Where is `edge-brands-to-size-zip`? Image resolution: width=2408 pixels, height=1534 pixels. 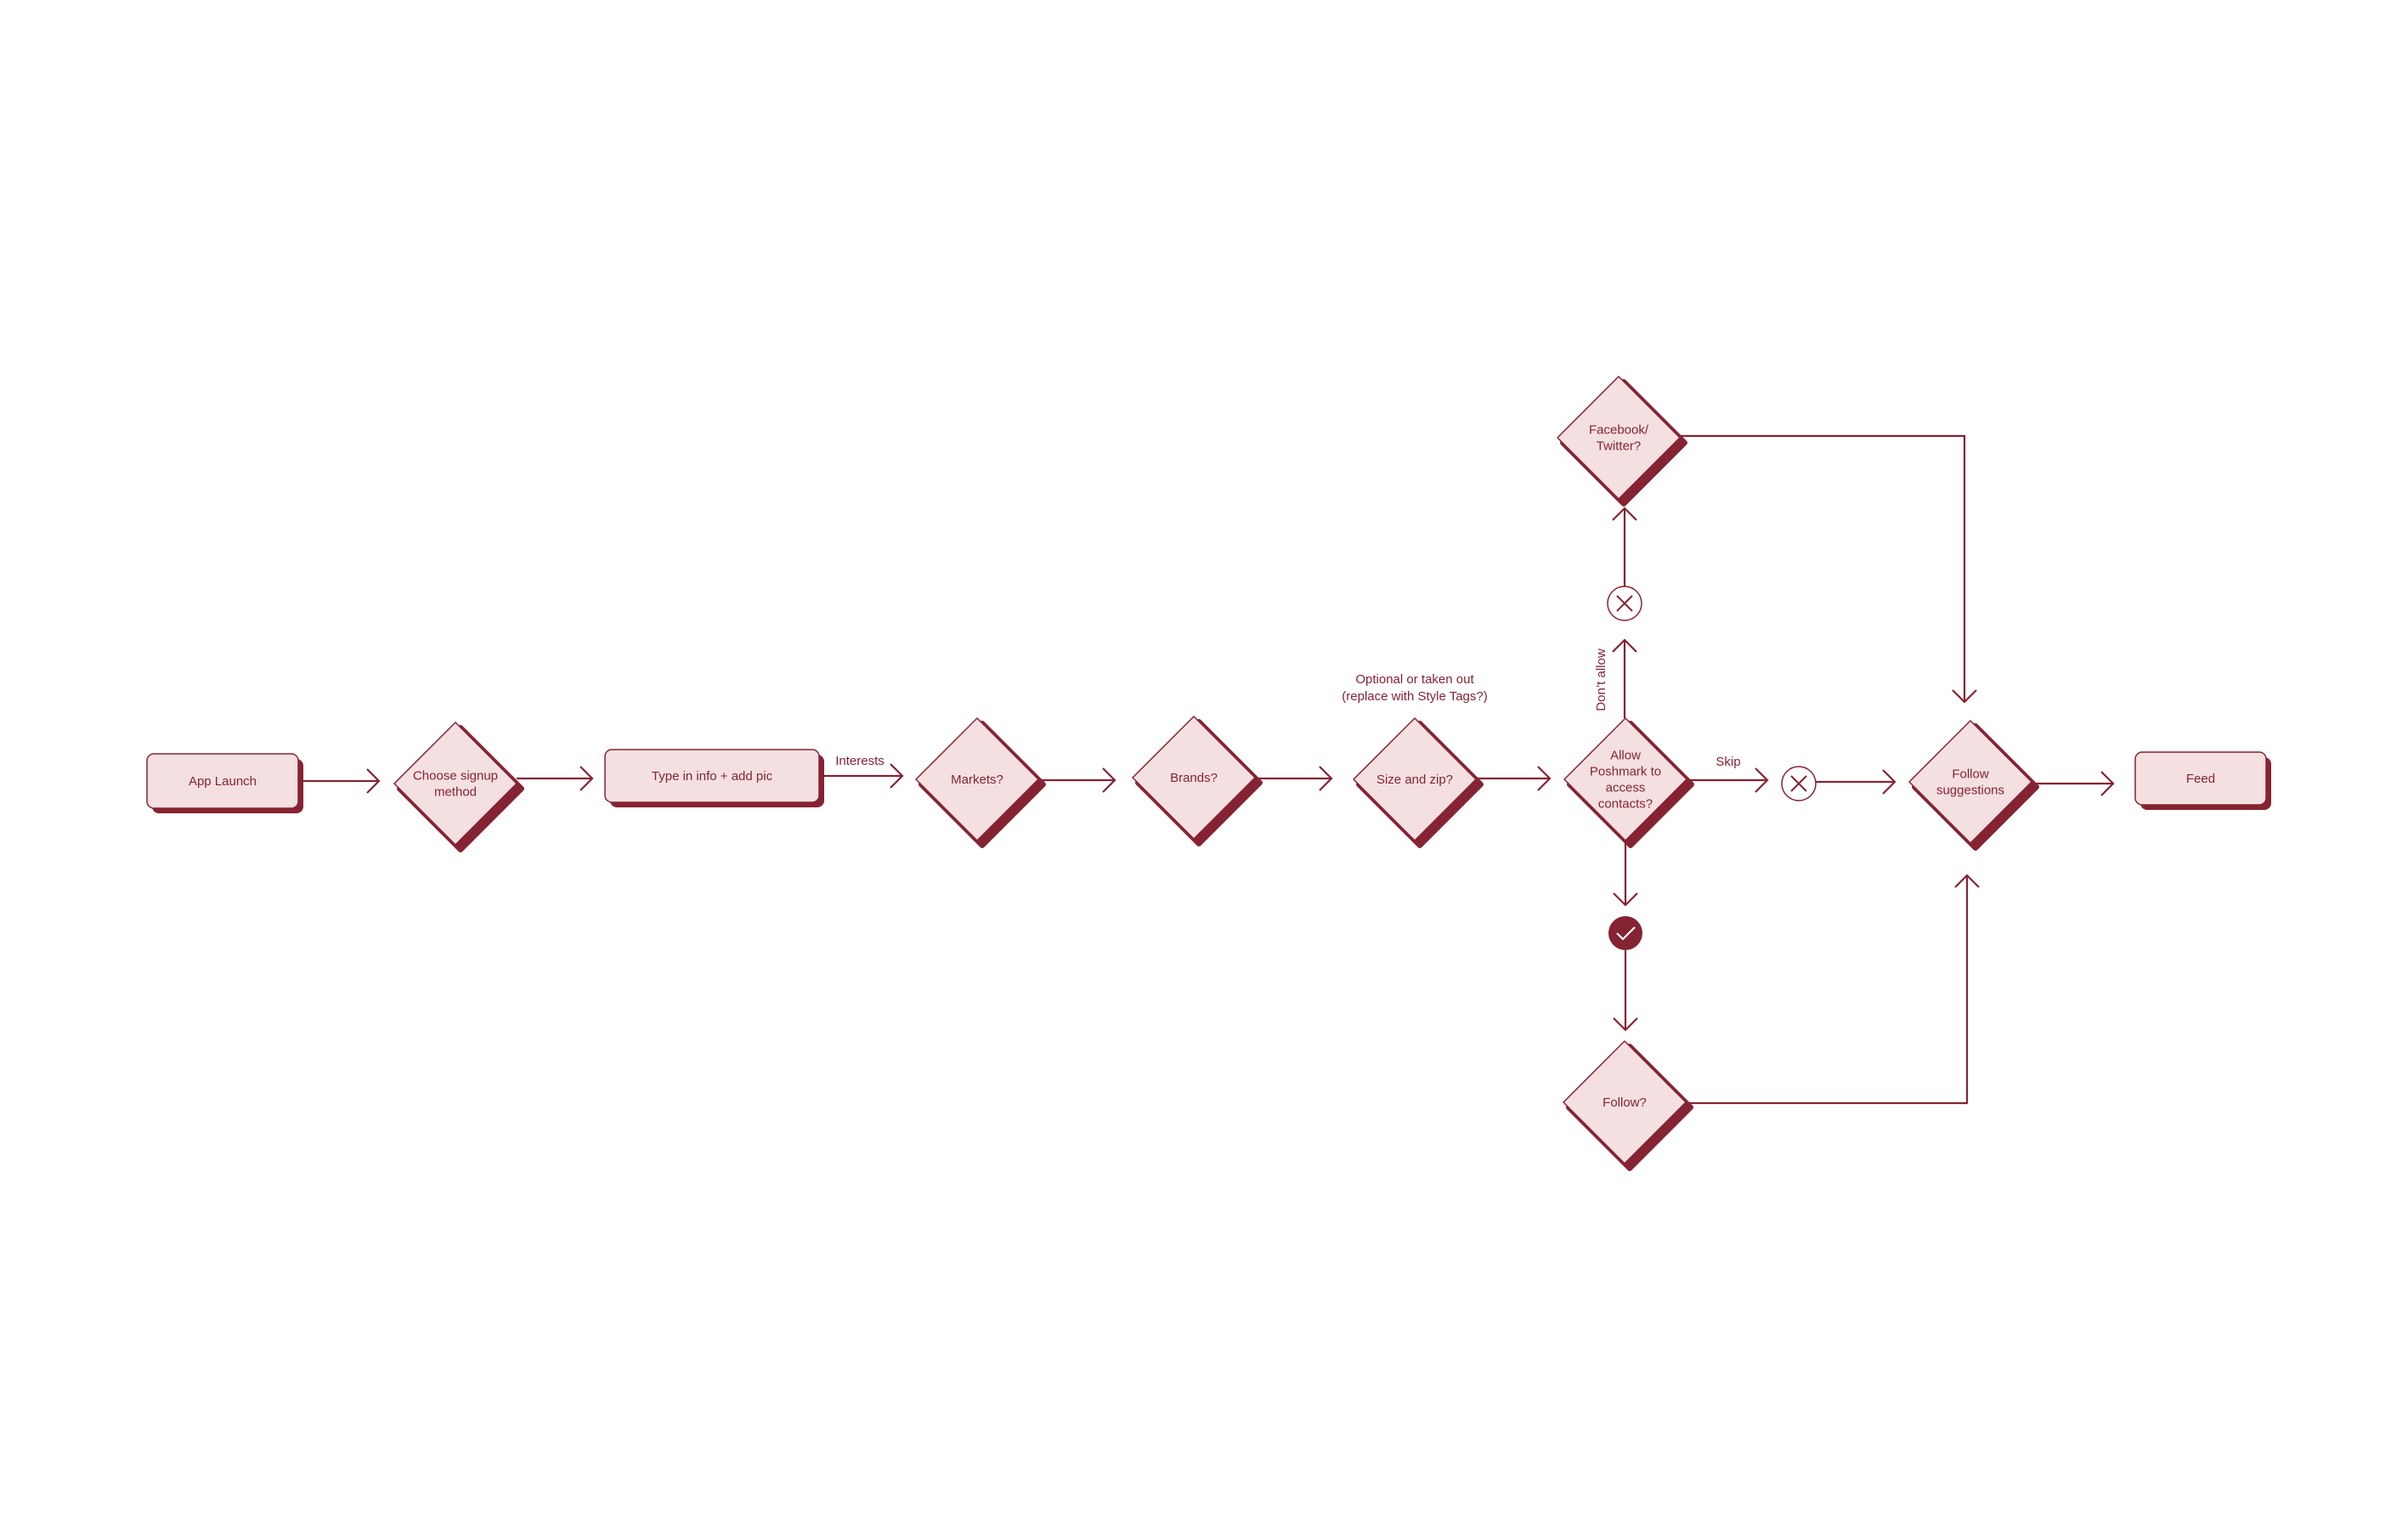
edge-brands-to-size-zip is located at coordinates (1294, 779).